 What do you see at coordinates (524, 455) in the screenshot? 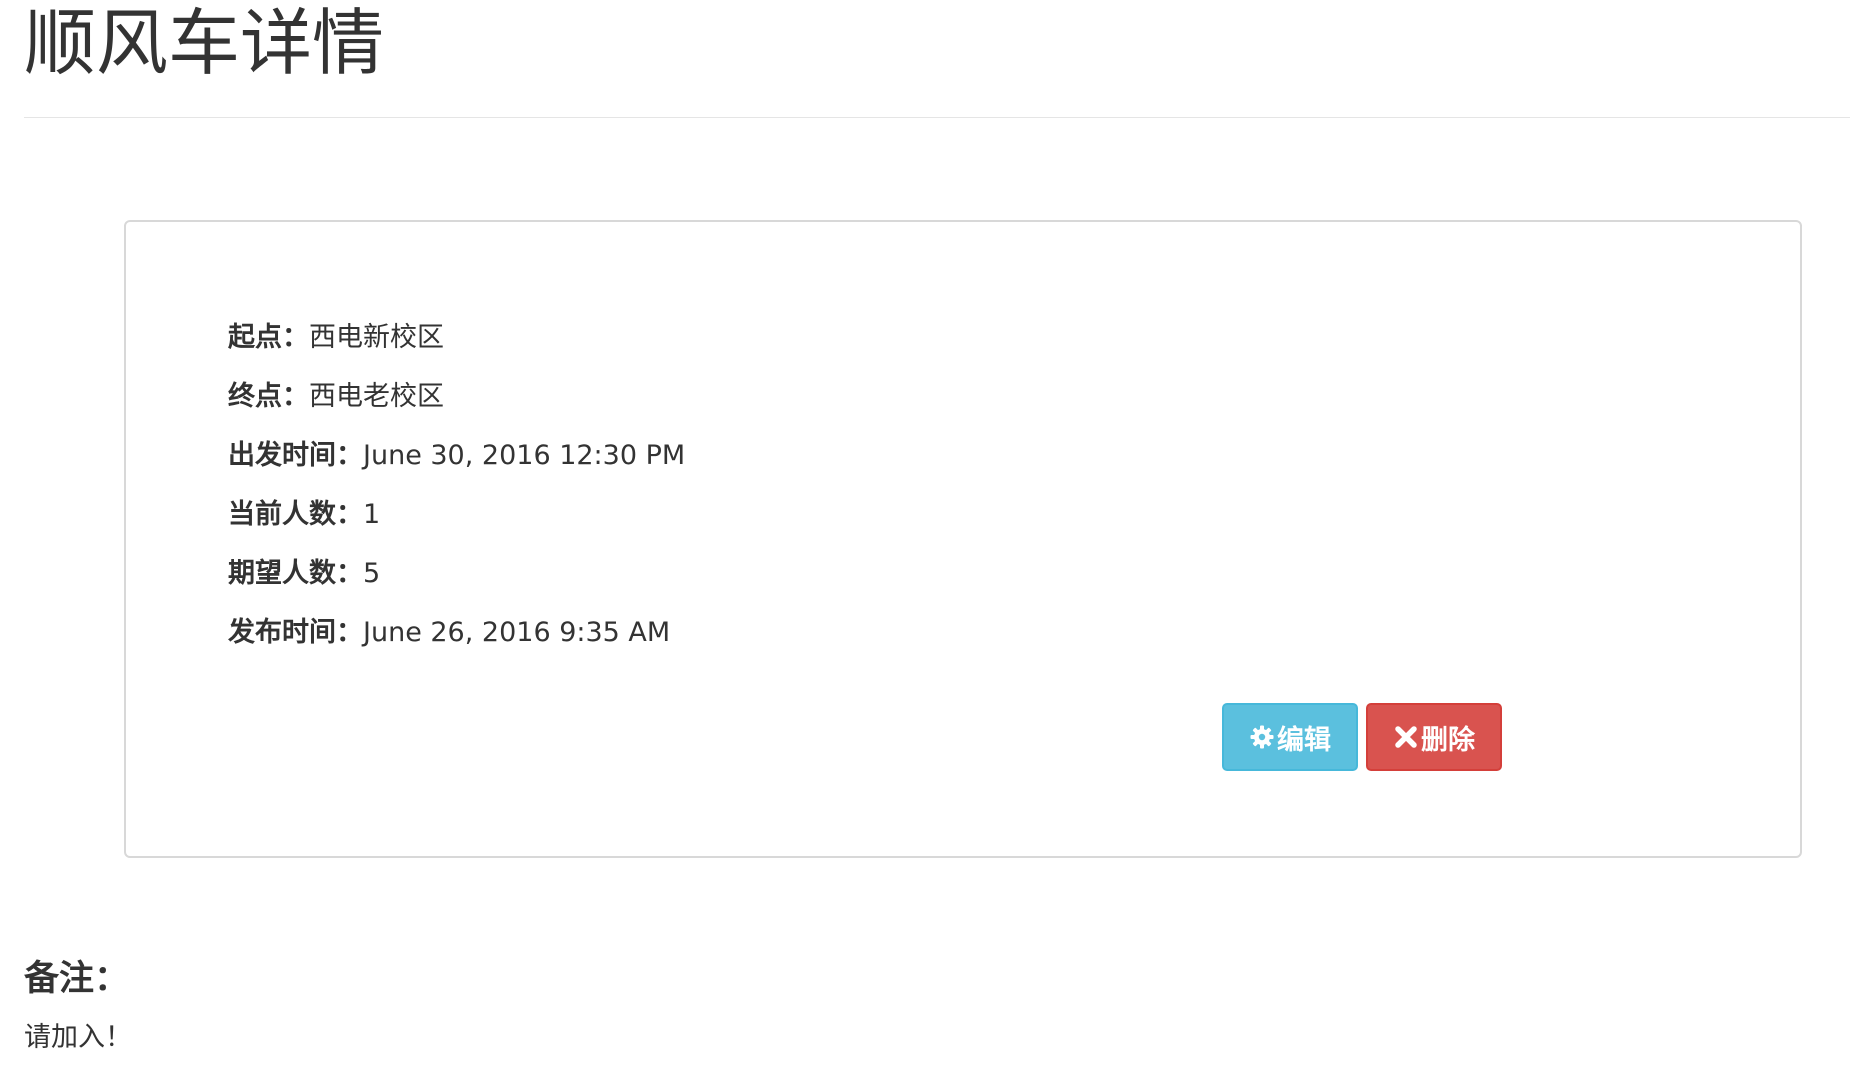
I see `departure-time-value: June 30, 2016 12:30 PM` at bounding box center [524, 455].